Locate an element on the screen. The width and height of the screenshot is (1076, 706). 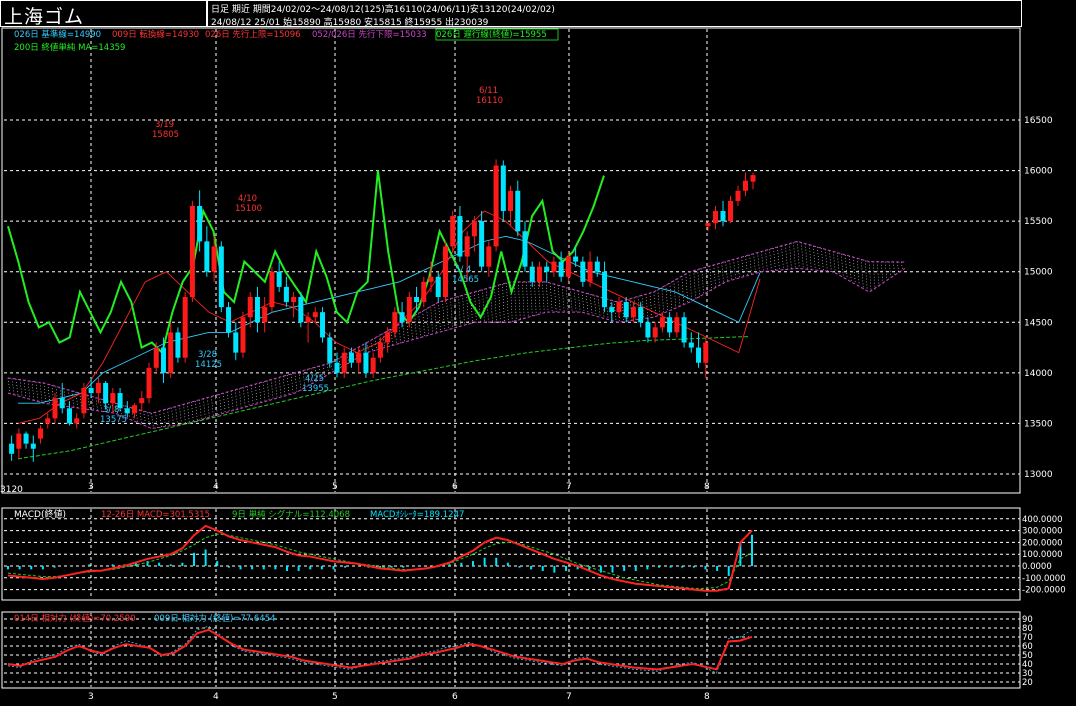
month-tick-label: 3 is located at coordinates (91, 697).